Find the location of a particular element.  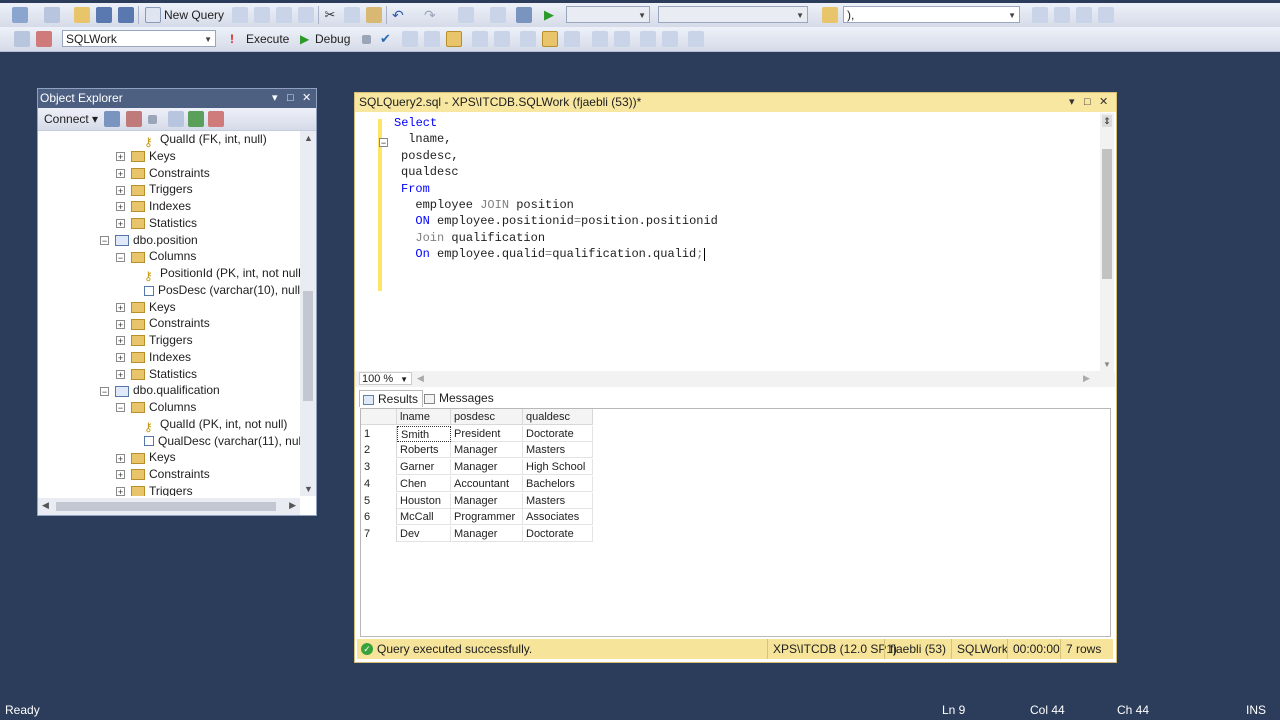

toolbox-icon is located at coordinates (1106, 15).